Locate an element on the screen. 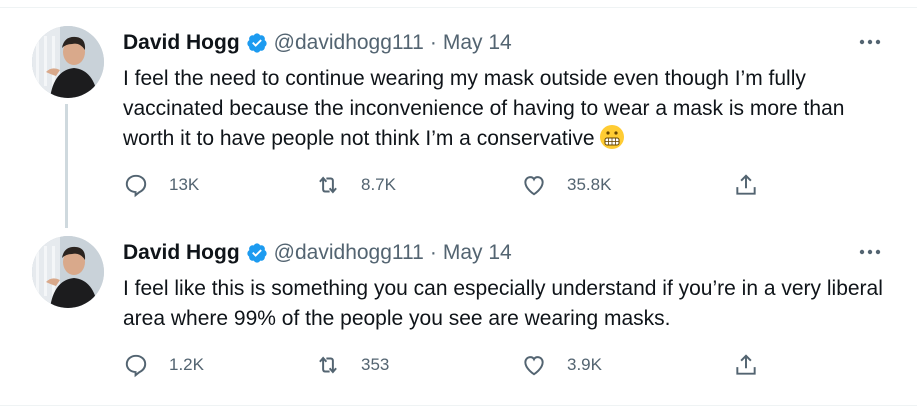  reply-button: 13K is located at coordinates (161, 185).